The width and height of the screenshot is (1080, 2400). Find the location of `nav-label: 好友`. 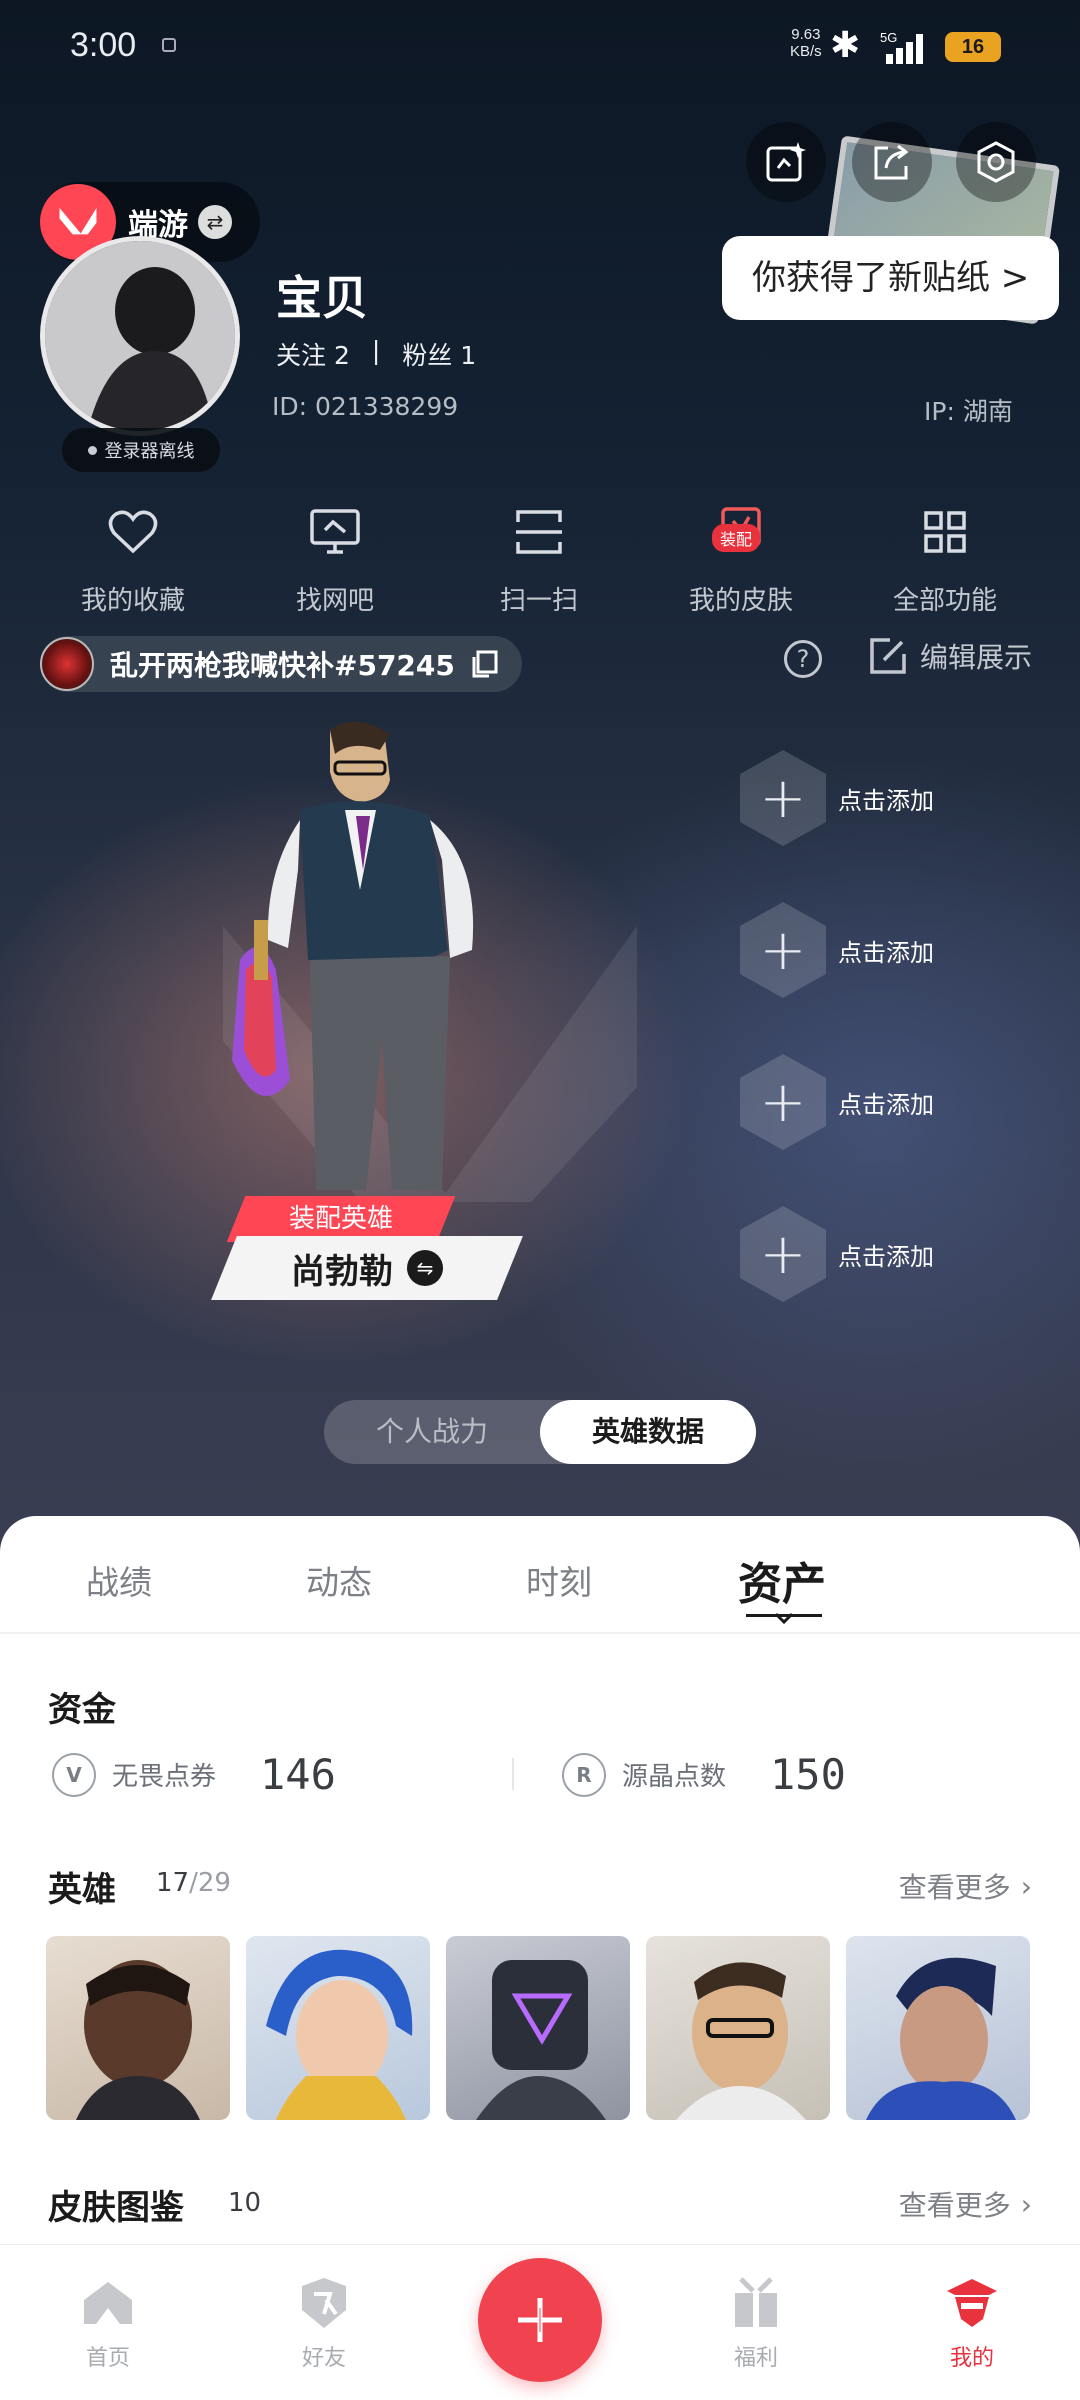

nav-label: 好友 is located at coordinates (323, 2358).